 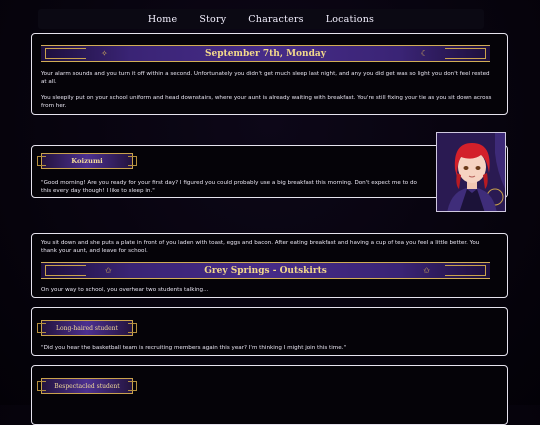 I want to click on moon-ornament-icon: ☾, so click(x=424, y=53).